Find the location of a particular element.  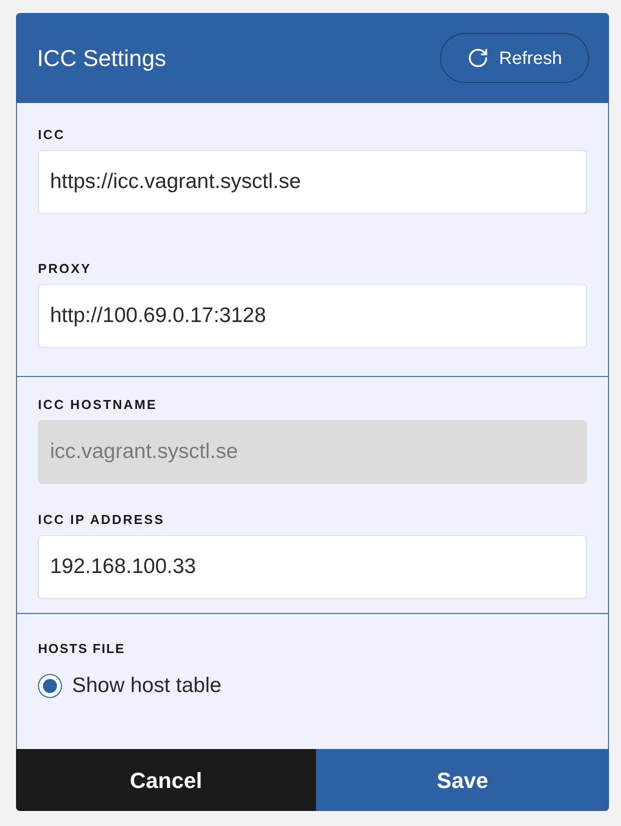

refresh-icon is located at coordinates (477, 58).